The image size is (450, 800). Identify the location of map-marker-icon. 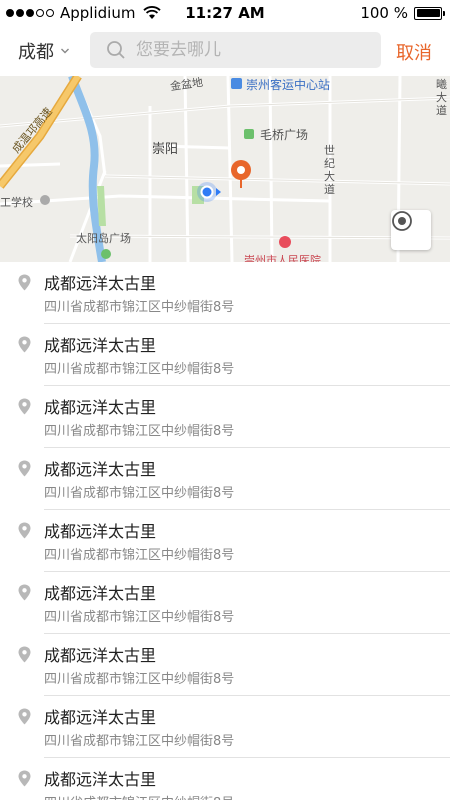
(241, 174).